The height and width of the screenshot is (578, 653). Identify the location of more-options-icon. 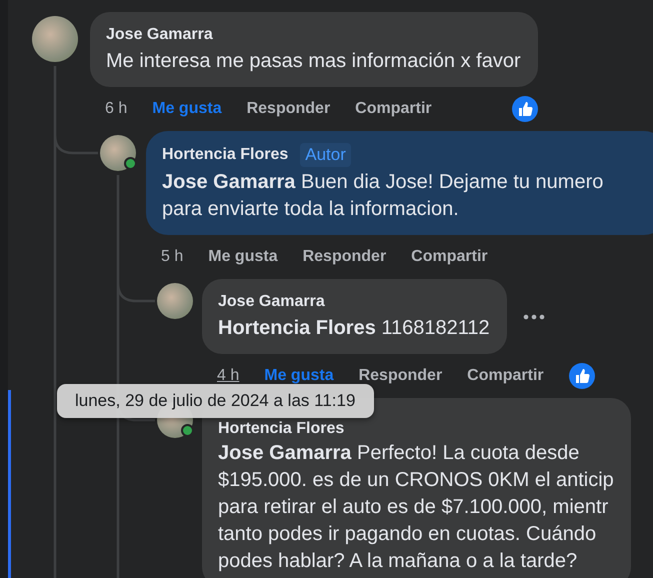
(533, 317).